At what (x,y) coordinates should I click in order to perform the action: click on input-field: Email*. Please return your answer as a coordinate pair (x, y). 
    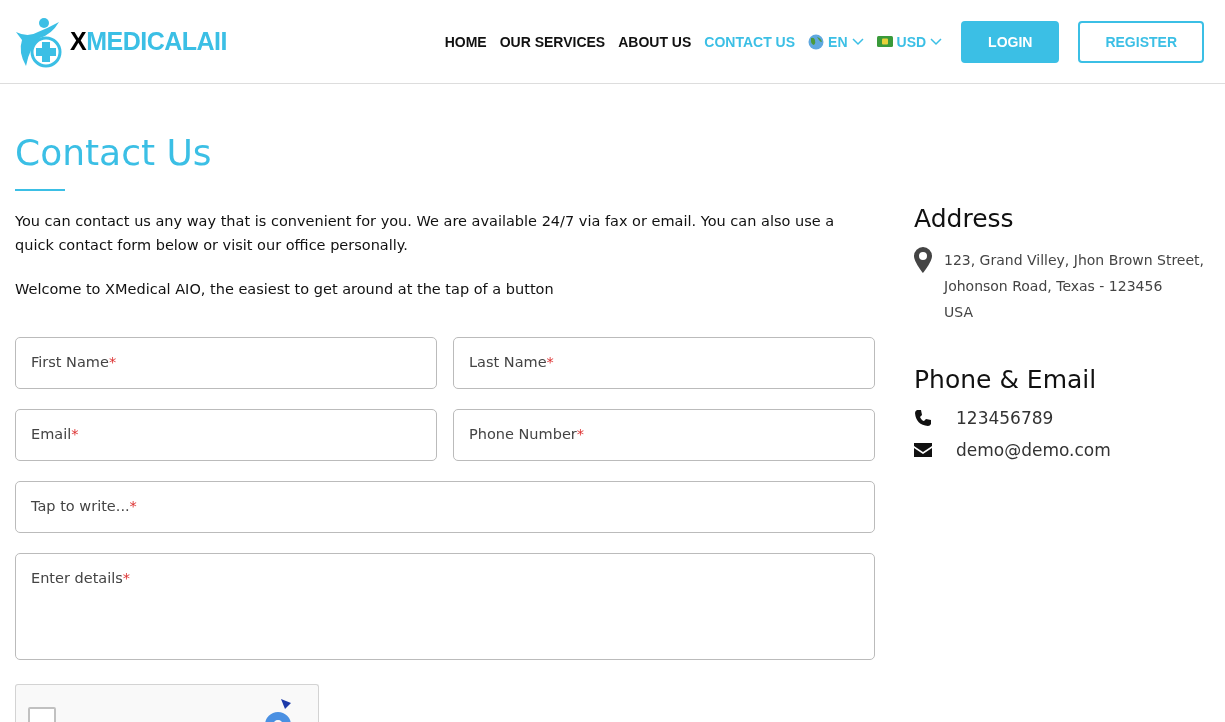
    Looking at the image, I should click on (226, 435).